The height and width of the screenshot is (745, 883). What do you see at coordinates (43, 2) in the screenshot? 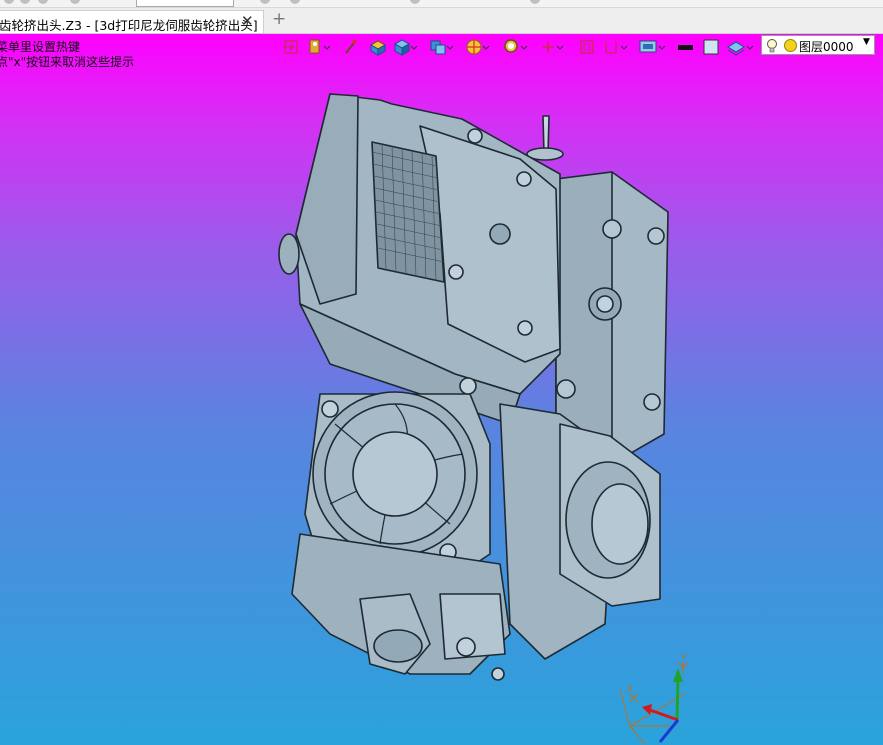
I see `undo-icon` at bounding box center [43, 2].